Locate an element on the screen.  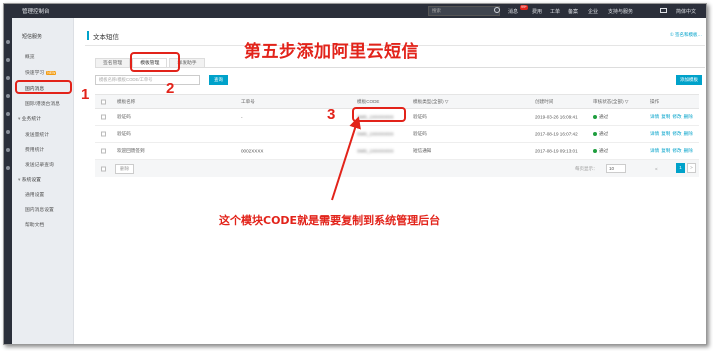
highlight-template-tab is located at coordinates (155, 62).